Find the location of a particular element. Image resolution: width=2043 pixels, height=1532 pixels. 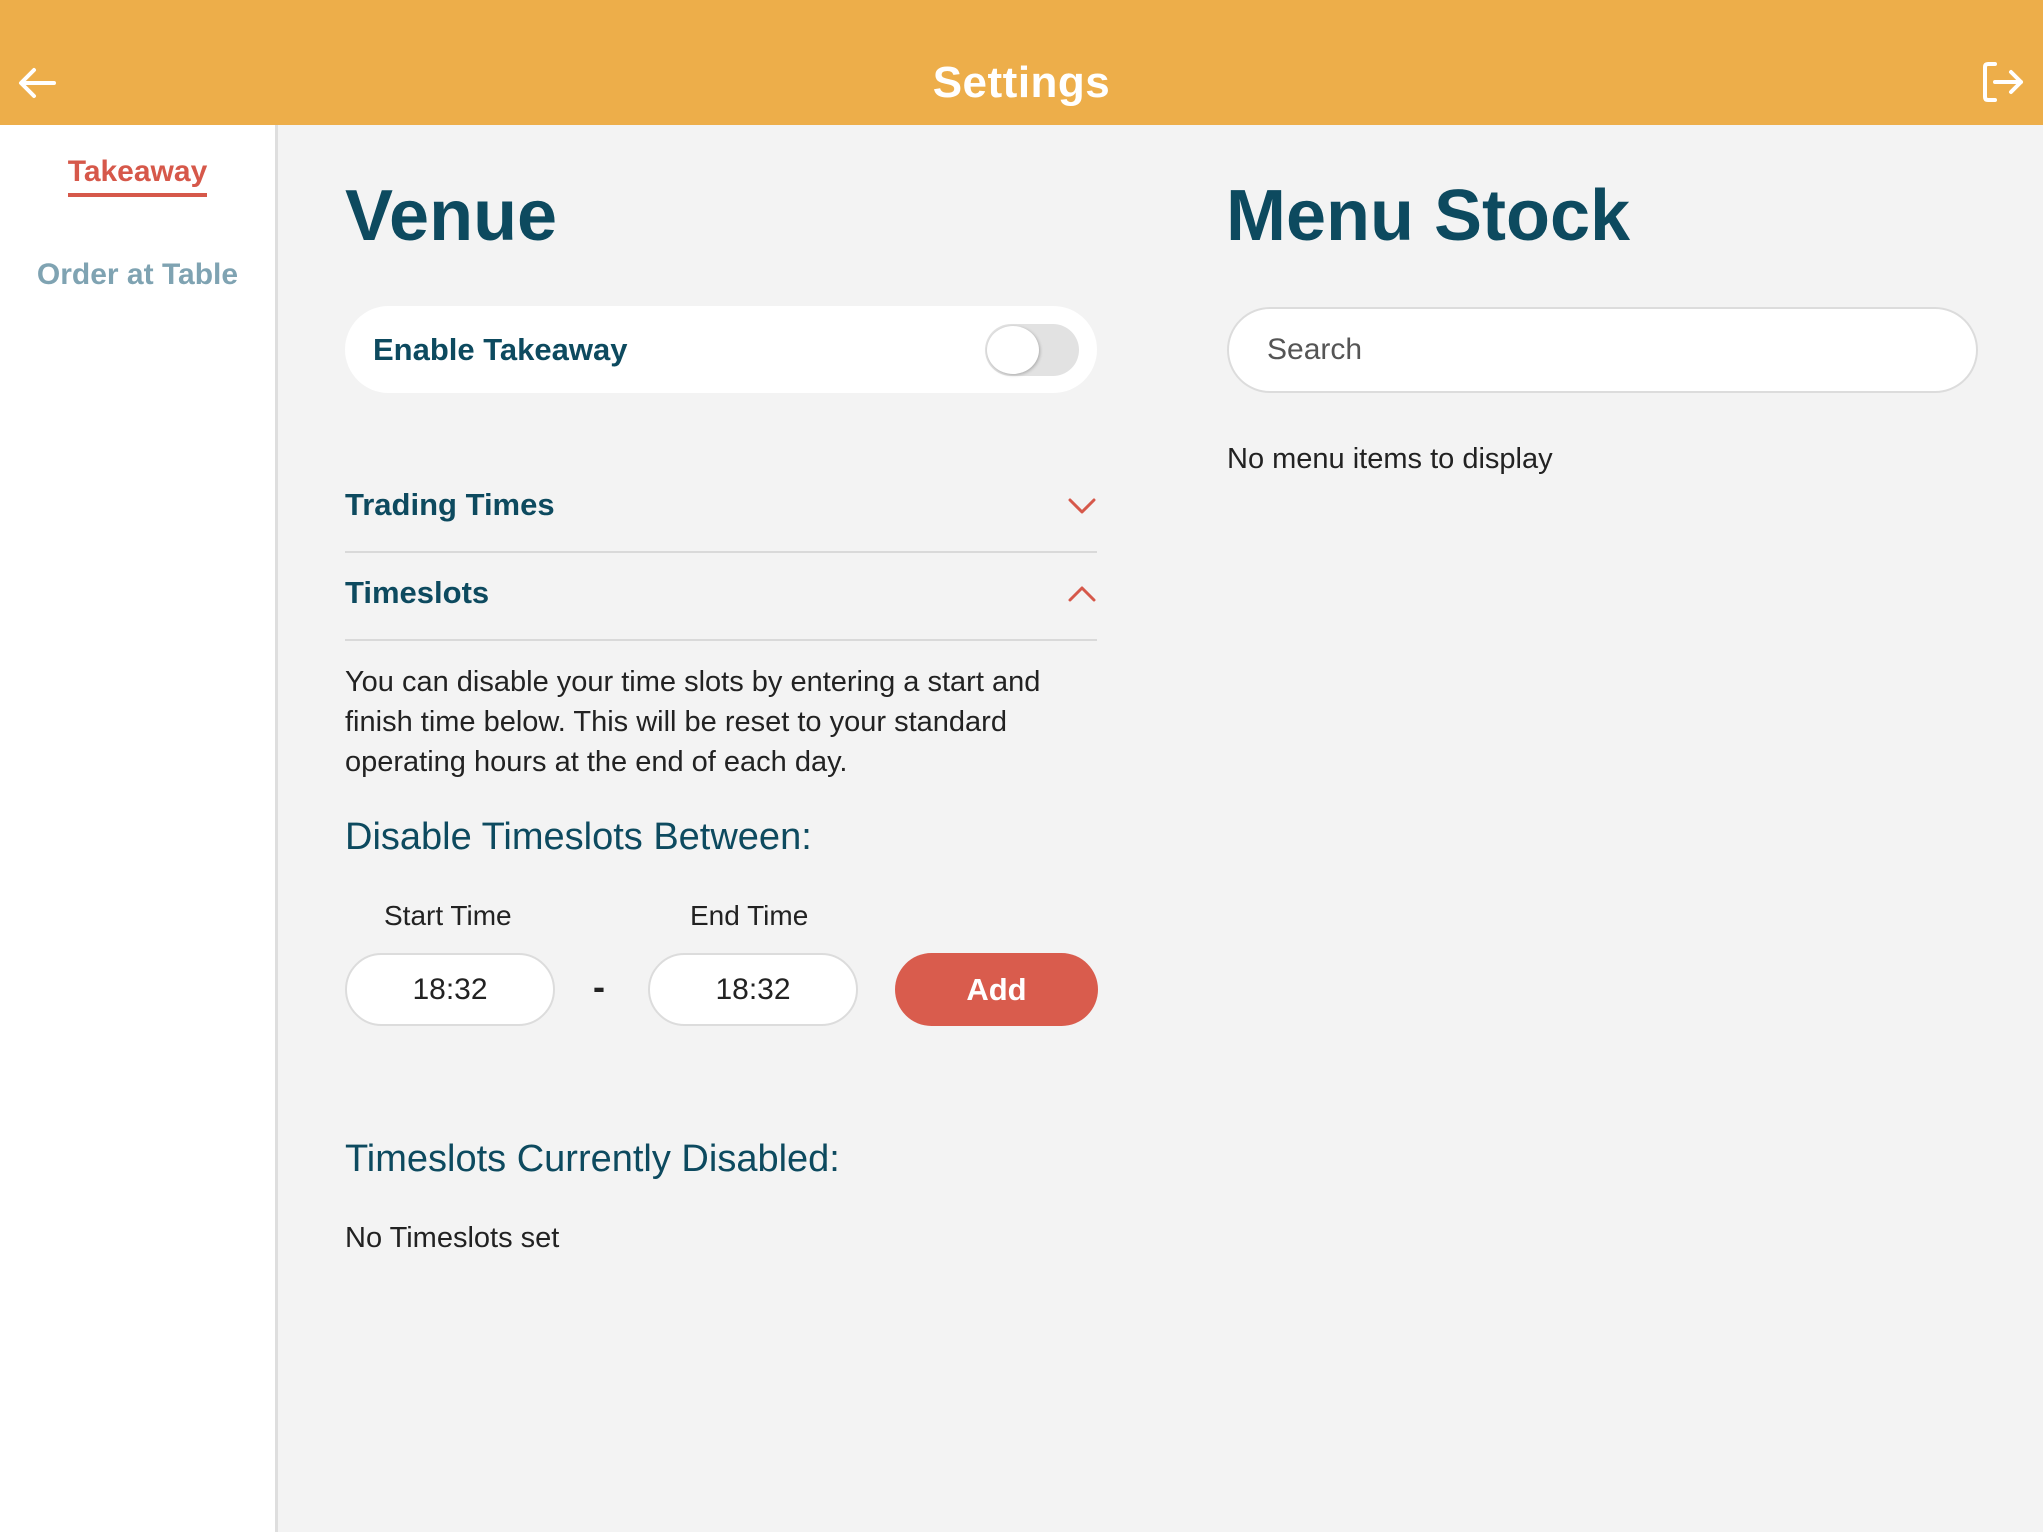

start-time-input: 18:32 is located at coordinates (450, 989).